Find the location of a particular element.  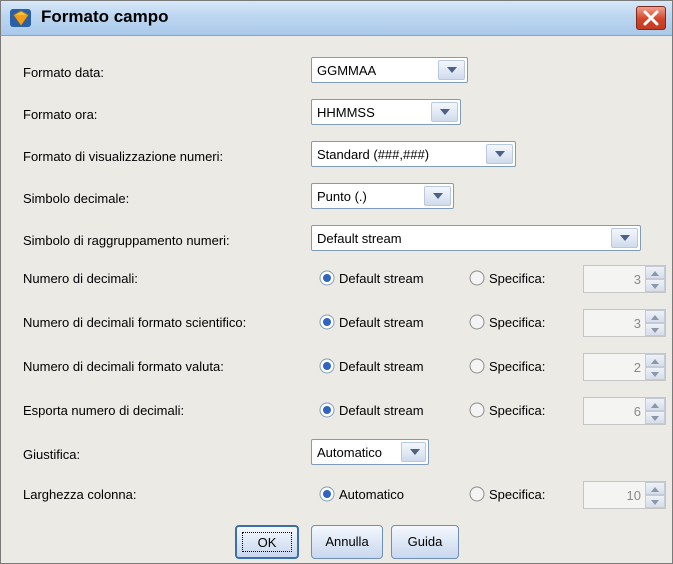

justify-row: Giustifica: Automatico is located at coordinates (336, 454).